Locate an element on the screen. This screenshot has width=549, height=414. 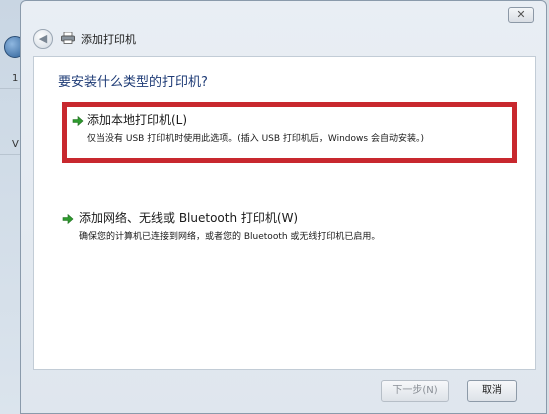
dialog-footer: 下一步(N) 取消 is located at coordinates (283, 392).